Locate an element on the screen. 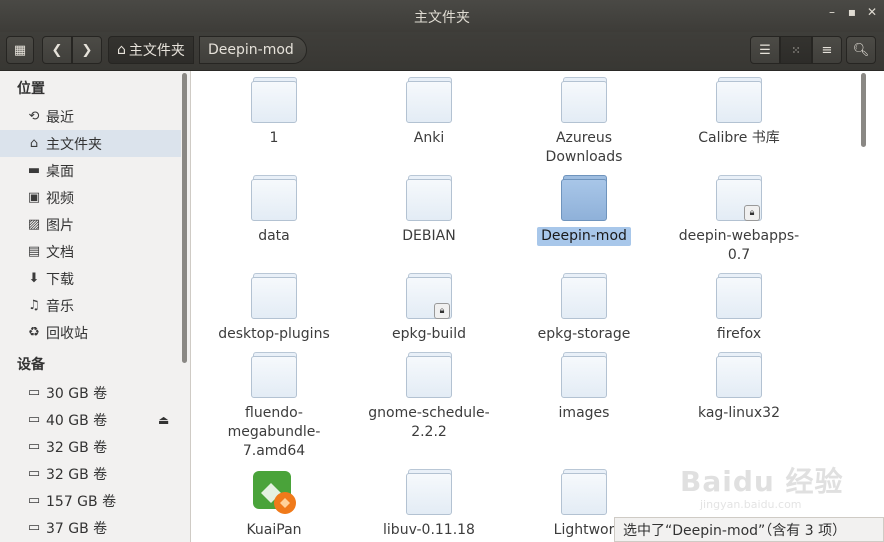 The image size is (884, 542). breadcrumb-home: ⌂ 主文件夹 is located at coordinates (151, 50).